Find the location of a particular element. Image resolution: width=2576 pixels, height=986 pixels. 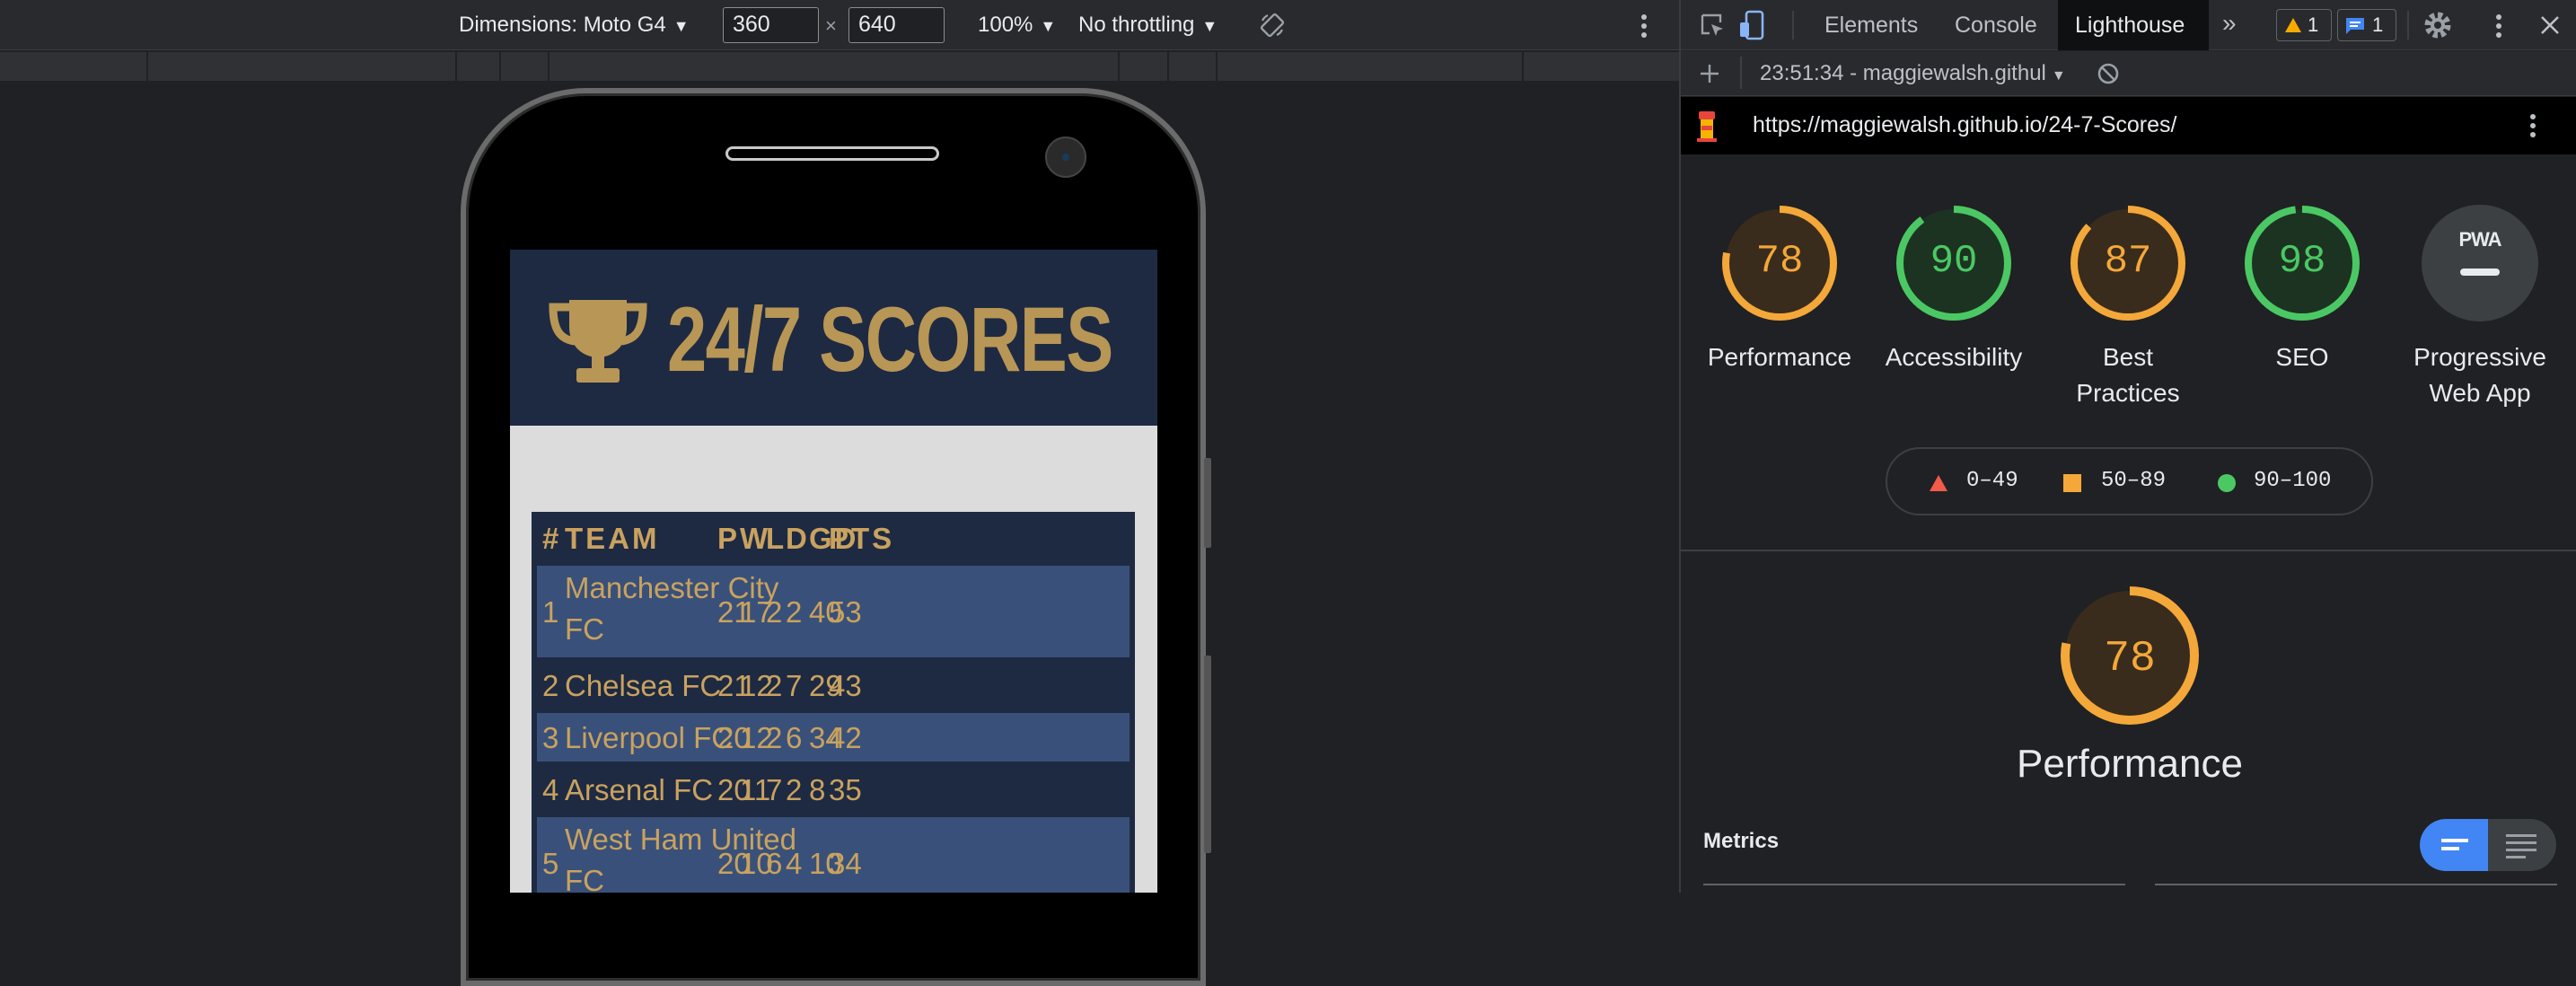

lighthouse-toolbar: 23:51:34 - maggiewalsh.githul ▼ is located at coordinates (2128, 74).